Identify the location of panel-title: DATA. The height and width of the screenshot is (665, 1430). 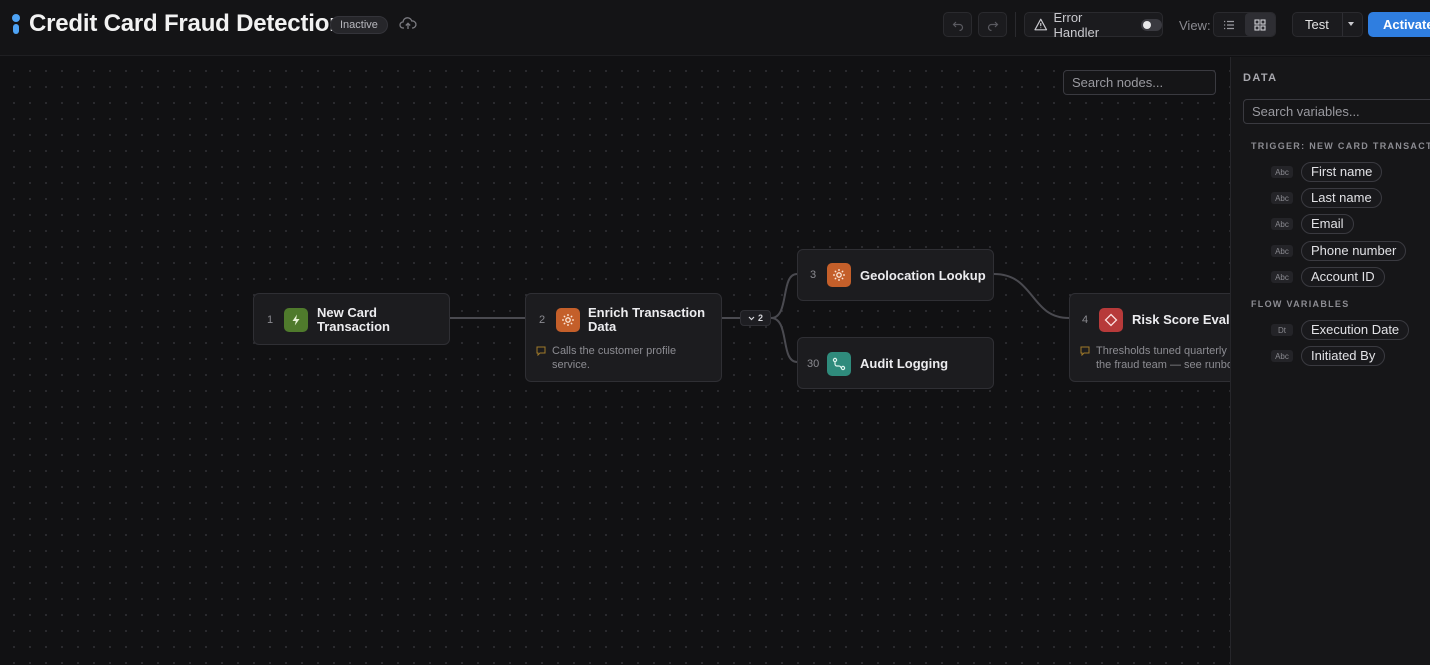
(1260, 78).